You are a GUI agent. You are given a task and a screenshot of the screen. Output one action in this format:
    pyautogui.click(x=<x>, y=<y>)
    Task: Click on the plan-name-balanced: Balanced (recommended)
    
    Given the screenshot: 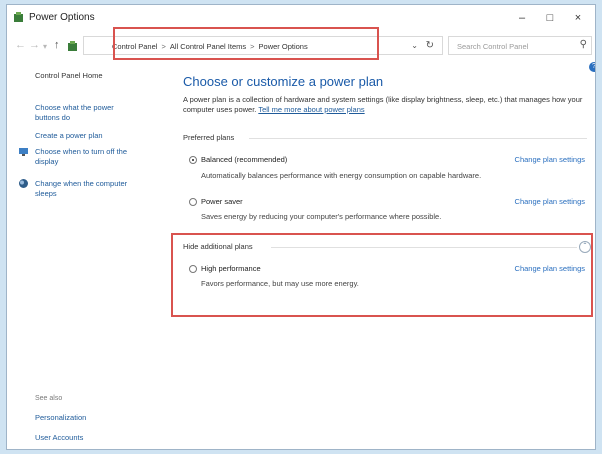 What is the action you would take?
    pyautogui.click(x=244, y=159)
    